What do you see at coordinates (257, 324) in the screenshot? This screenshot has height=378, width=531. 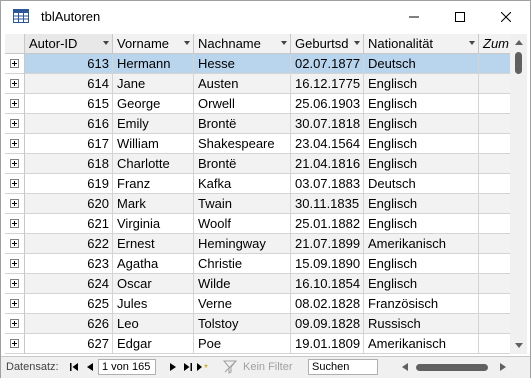 I see `table-row: 626 Leo Tolstoy 09.09.1828 Russisch` at bounding box center [257, 324].